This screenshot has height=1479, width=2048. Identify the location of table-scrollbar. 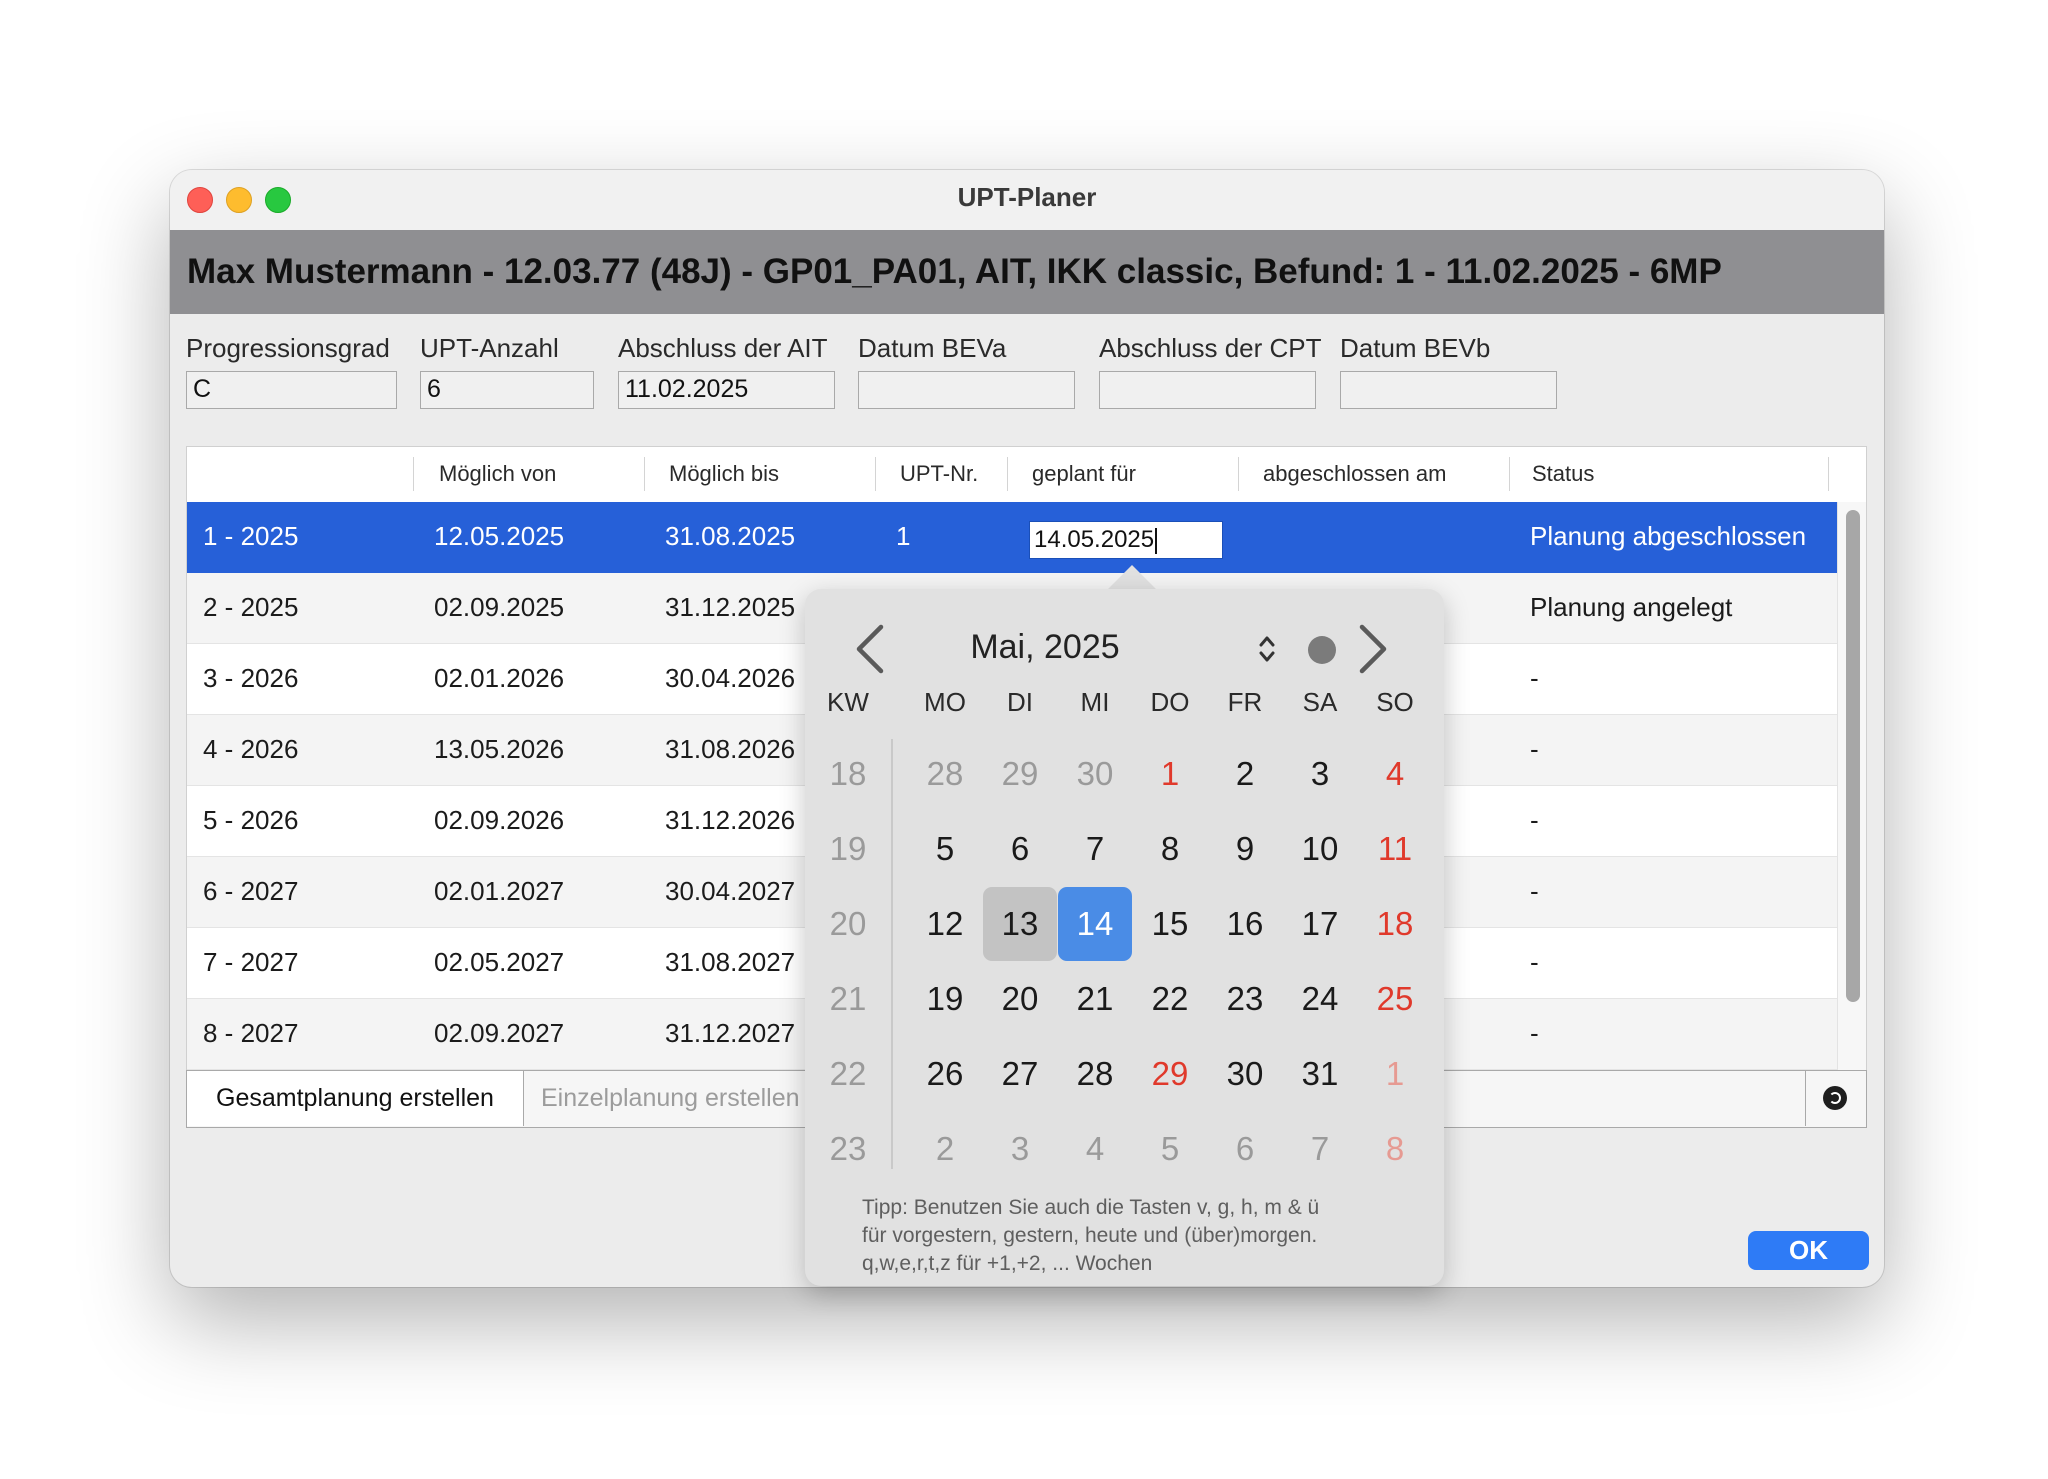
(1851, 789).